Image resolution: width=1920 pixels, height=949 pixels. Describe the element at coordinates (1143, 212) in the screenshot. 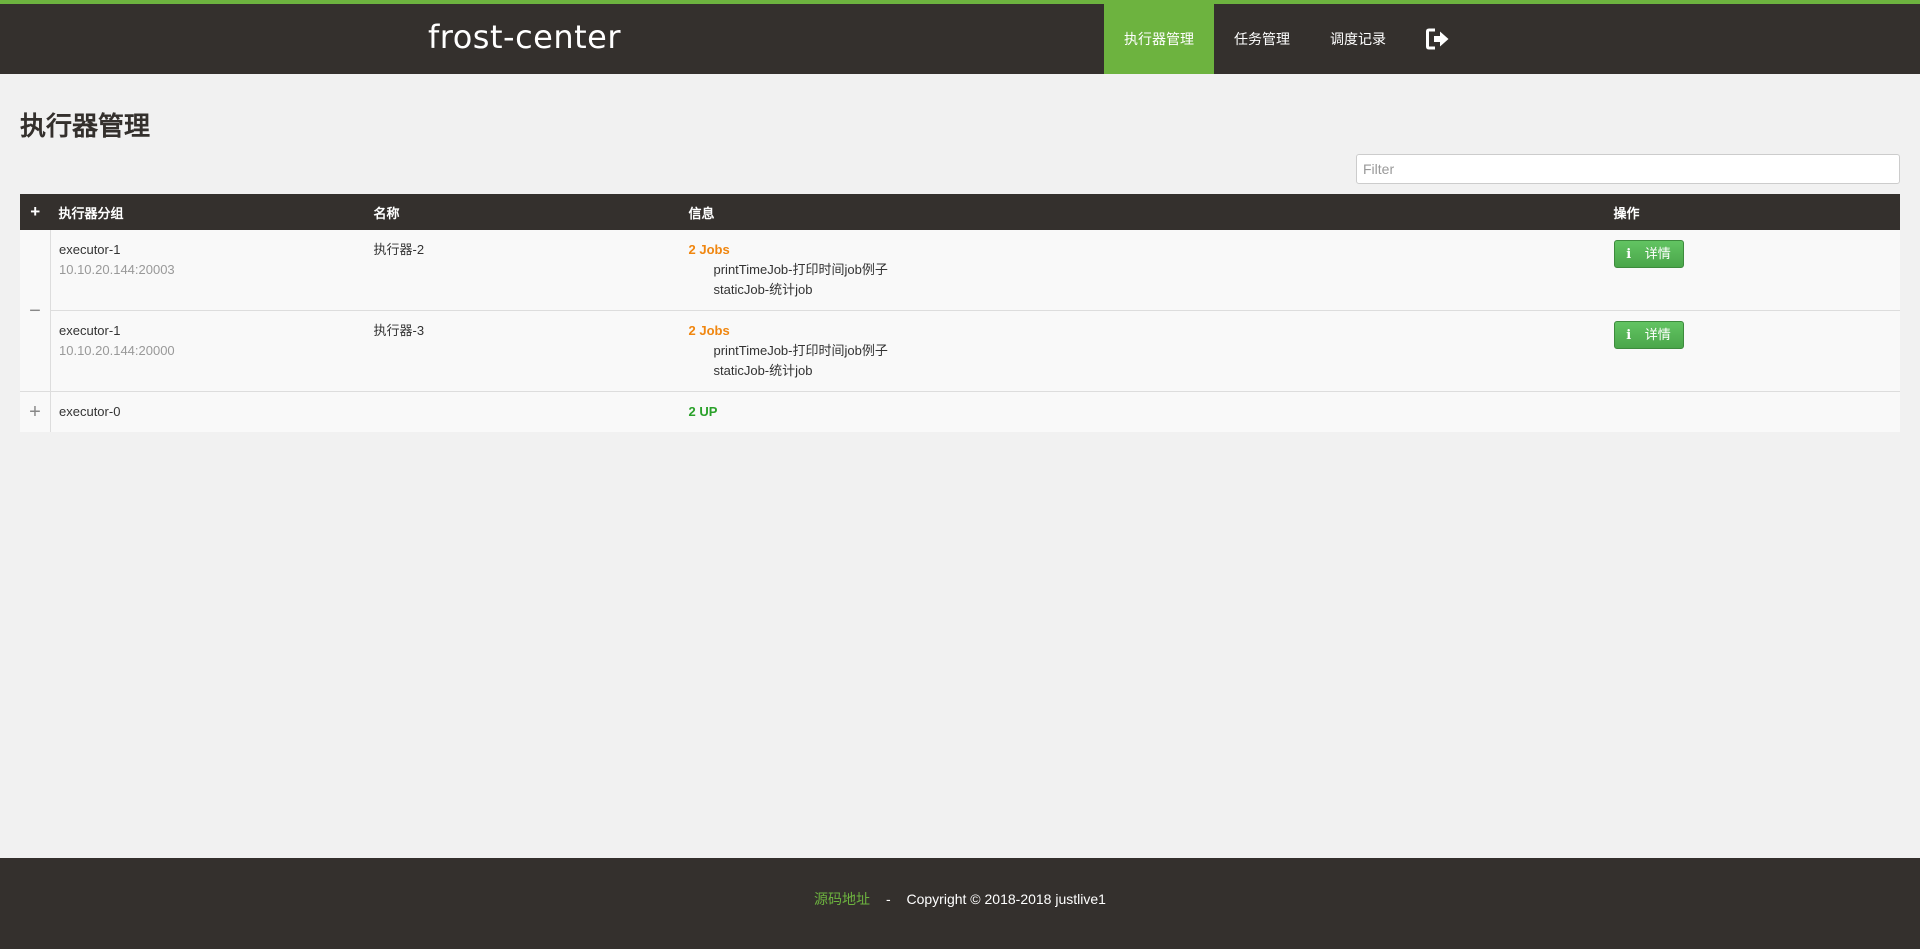

I see `header-info: 信息` at that location.